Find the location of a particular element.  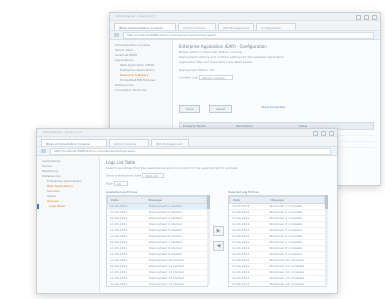

left-list-header: Date Message is located at coordinates (157, 200).